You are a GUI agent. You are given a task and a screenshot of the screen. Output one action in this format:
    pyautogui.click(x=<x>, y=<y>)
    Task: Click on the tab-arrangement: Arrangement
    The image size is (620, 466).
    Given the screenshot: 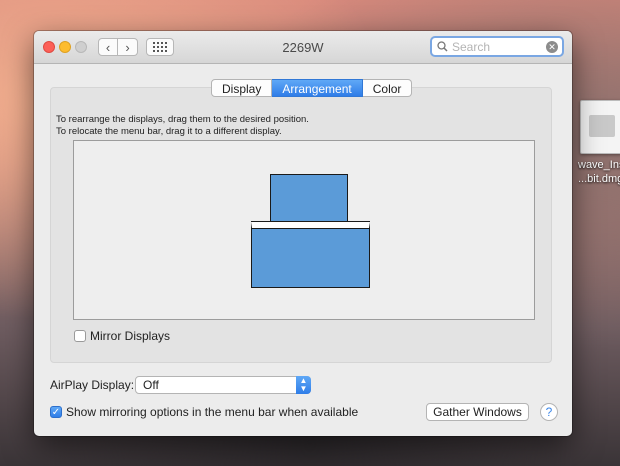 What is the action you would take?
    pyautogui.click(x=317, y=88)
    